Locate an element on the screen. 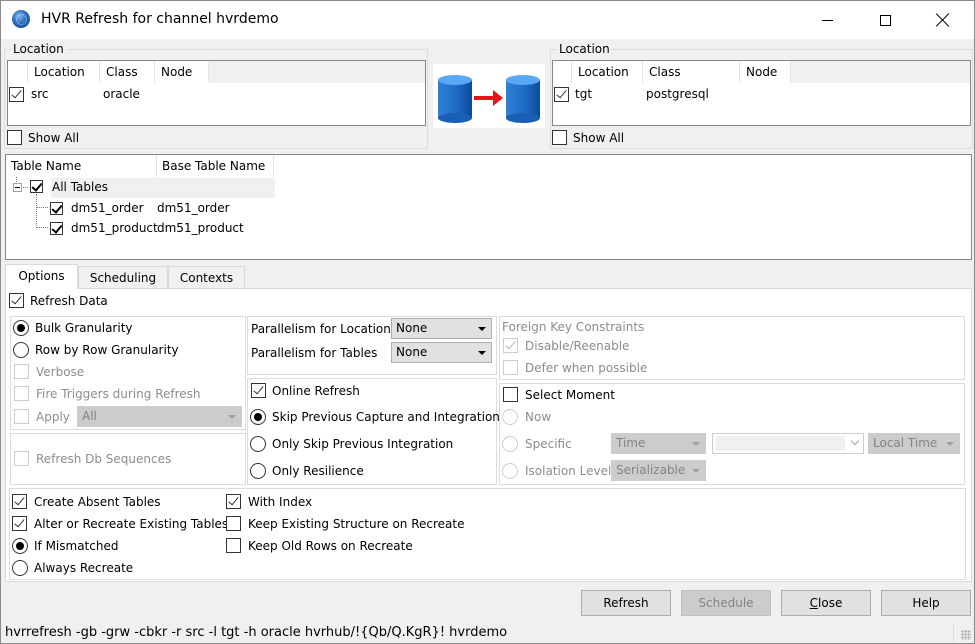 This screenshot has width=975, height=644. column-header-table-name: Table Name is located at coordinates (81, 166).